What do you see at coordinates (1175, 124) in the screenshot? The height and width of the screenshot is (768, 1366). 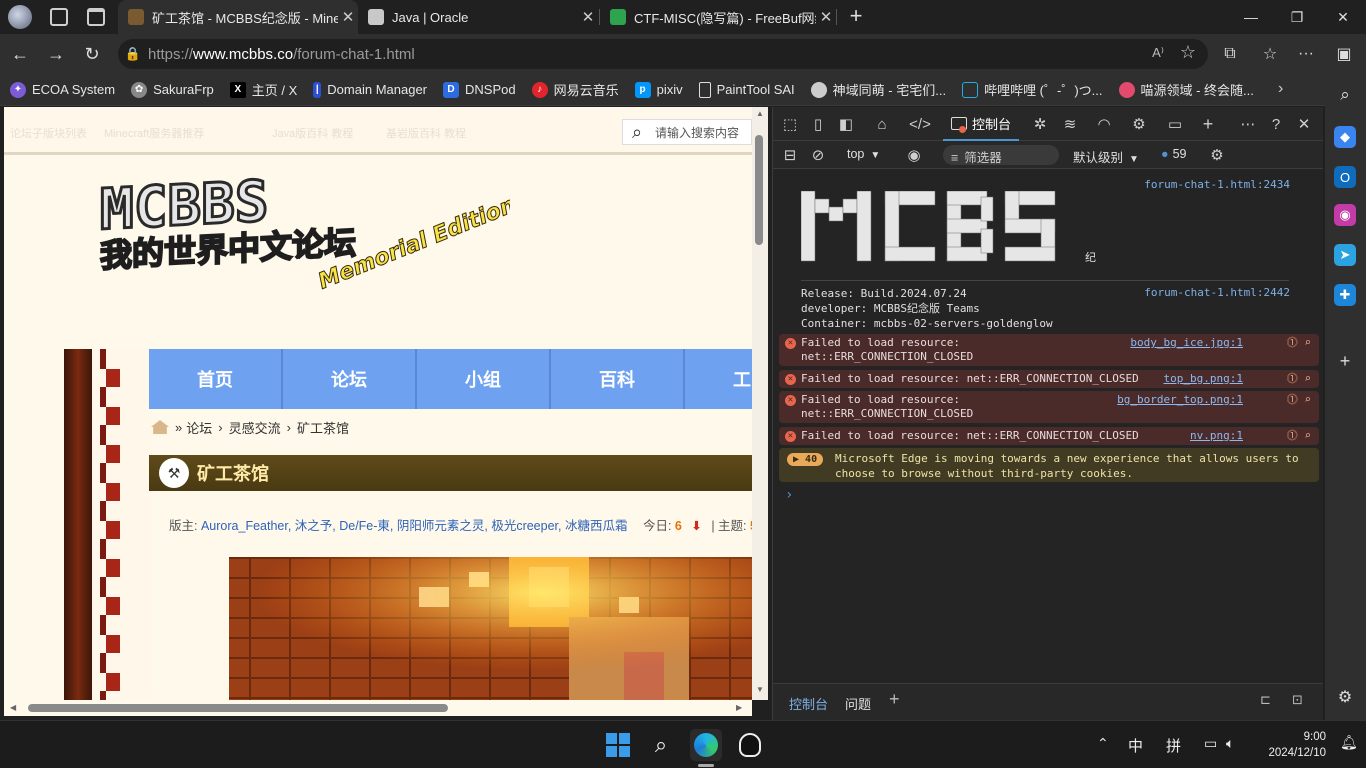 I see `application-icon: ▭` at bounding box center [1175, 124].